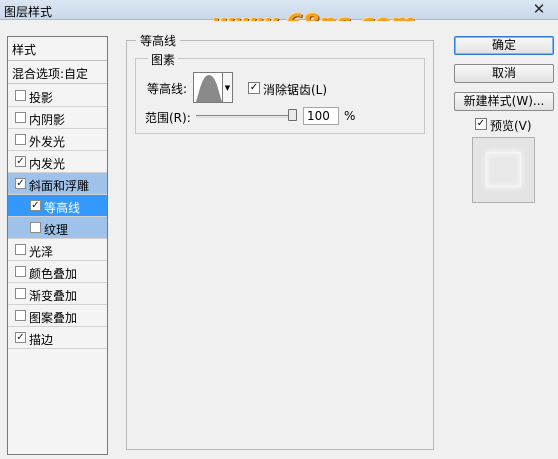 Image resolution: width=558 pixels, height=459 pixels. What do you see at coordinates (47, 142) in the screenshot?
I see `style-item-label: 外发光` at bounding box center [47, 142].